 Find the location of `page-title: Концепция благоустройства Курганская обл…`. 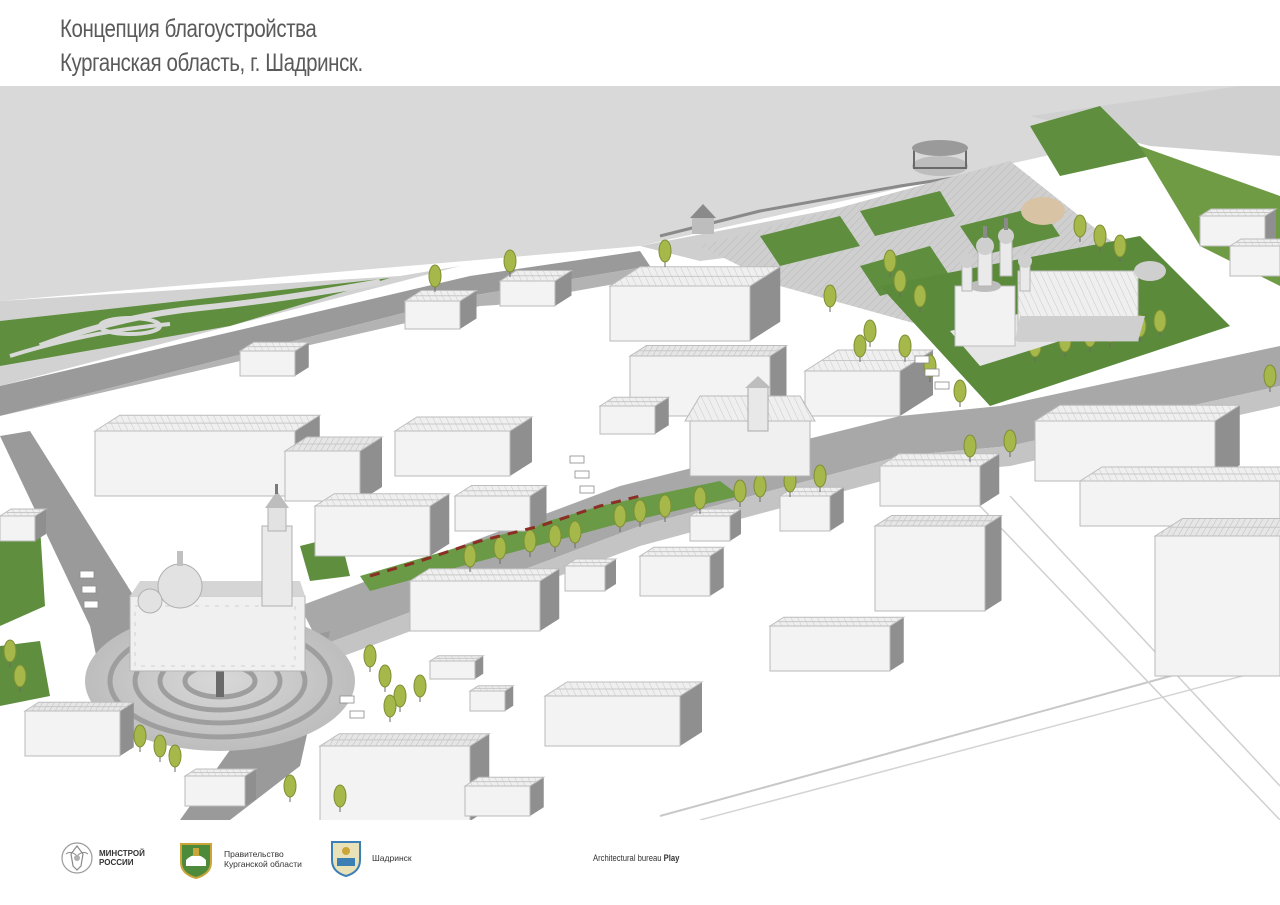

page-title: Концепция благоустройства Курганская обл… is located at coordinates (211, 46).